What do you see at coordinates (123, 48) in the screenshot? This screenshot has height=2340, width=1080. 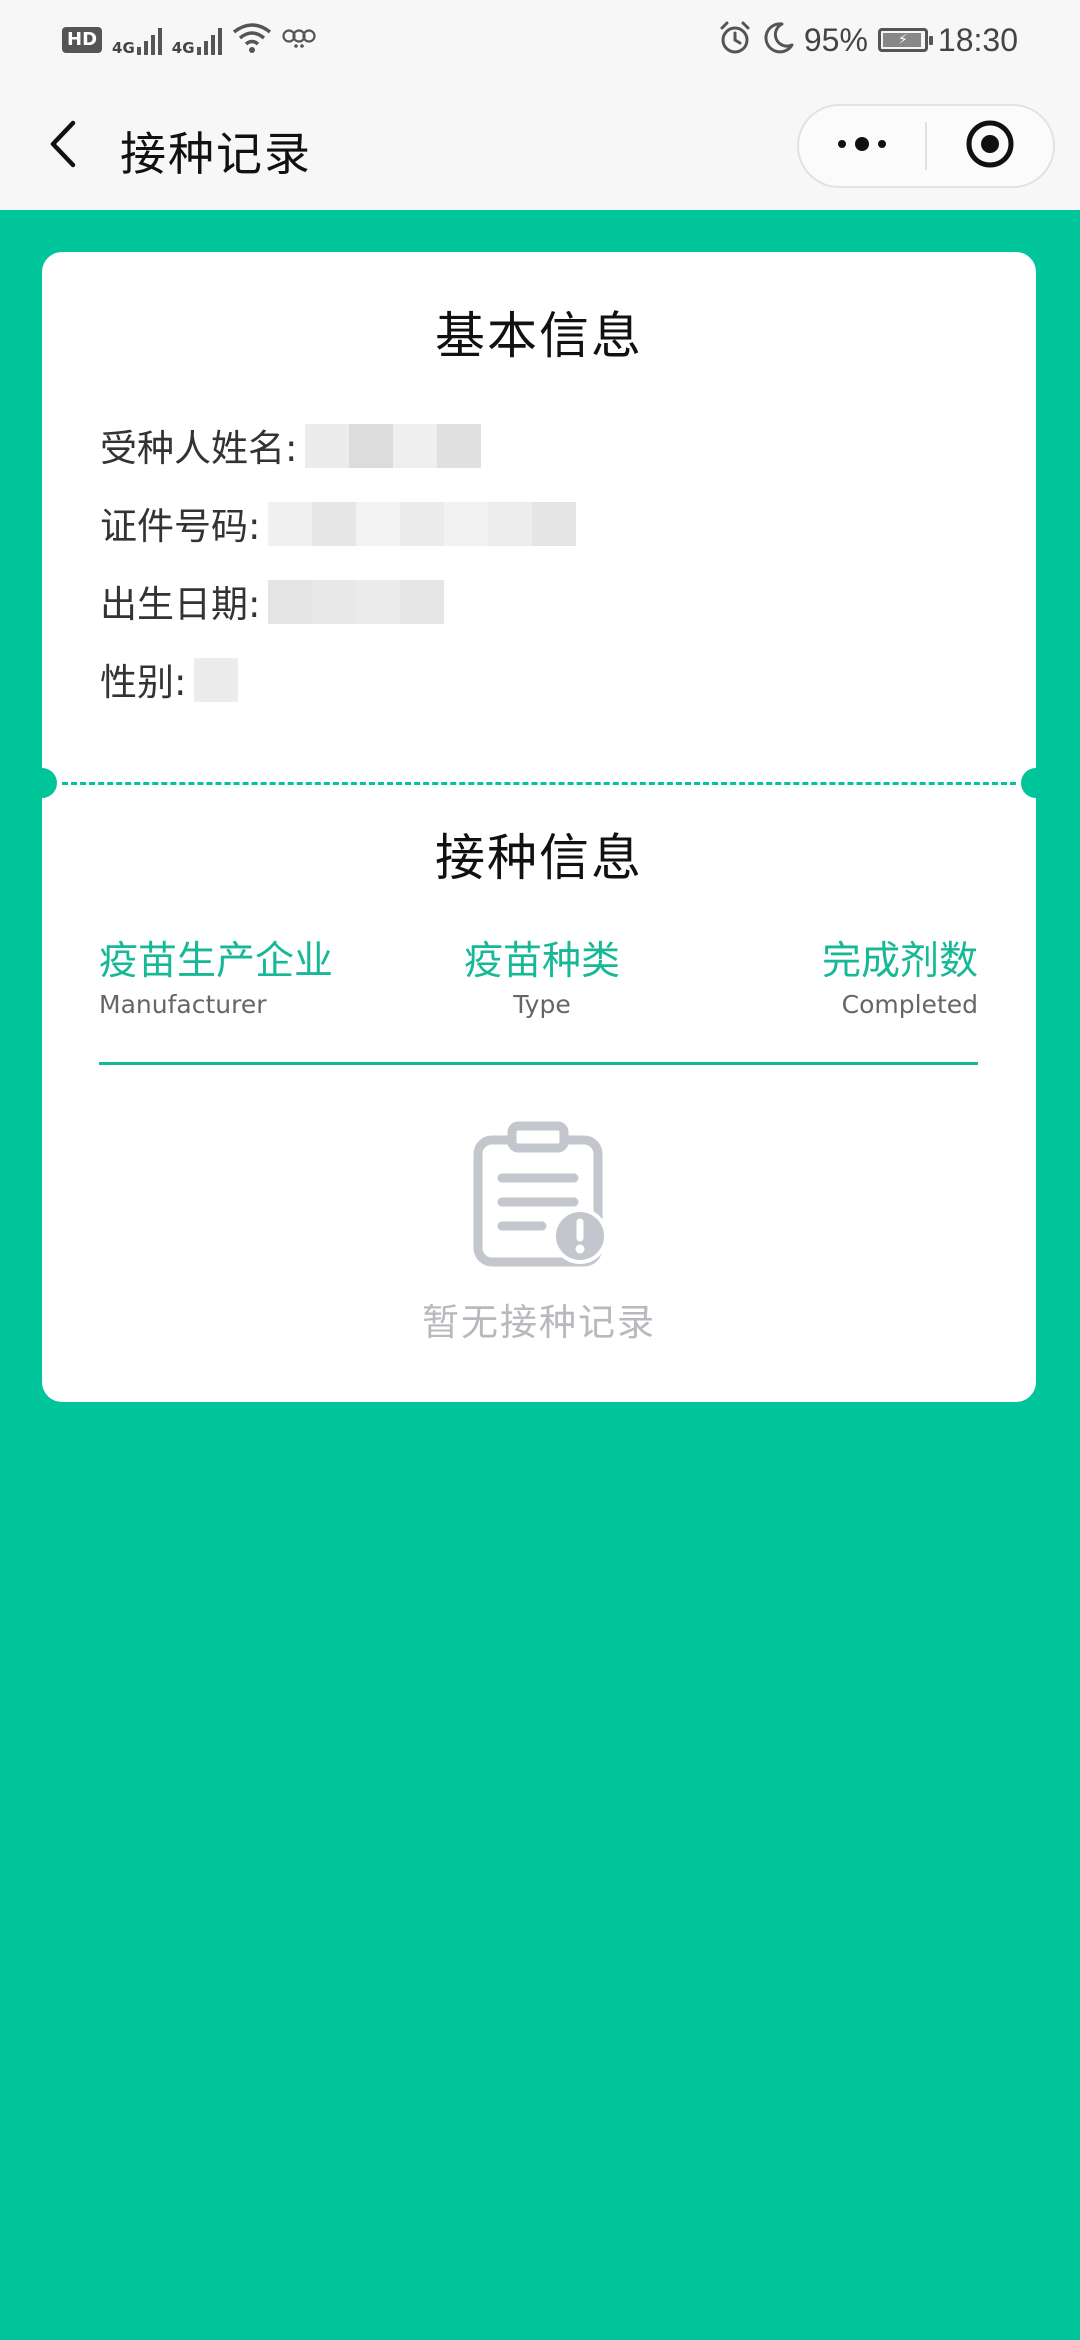 I see `sim1-network-label: 4G` at bounding box center [123, 48].